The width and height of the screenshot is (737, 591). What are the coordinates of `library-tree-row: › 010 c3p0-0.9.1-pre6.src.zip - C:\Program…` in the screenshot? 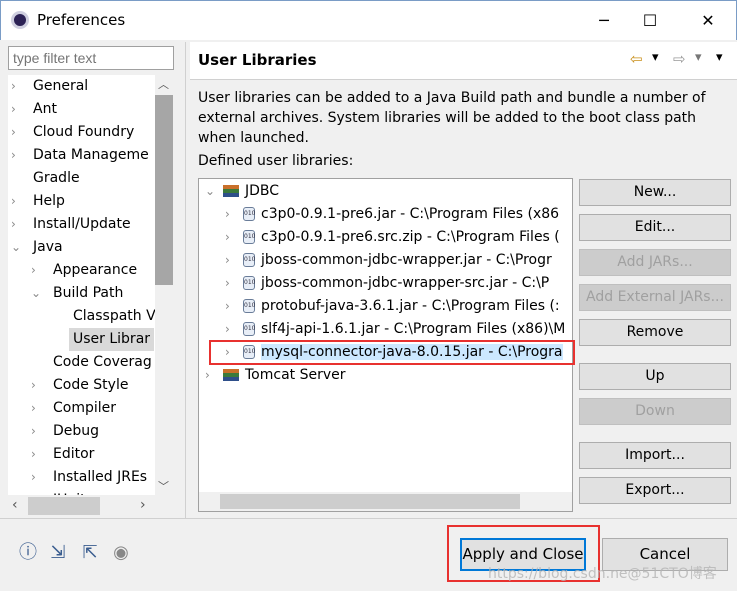 It's located at (392, 237).